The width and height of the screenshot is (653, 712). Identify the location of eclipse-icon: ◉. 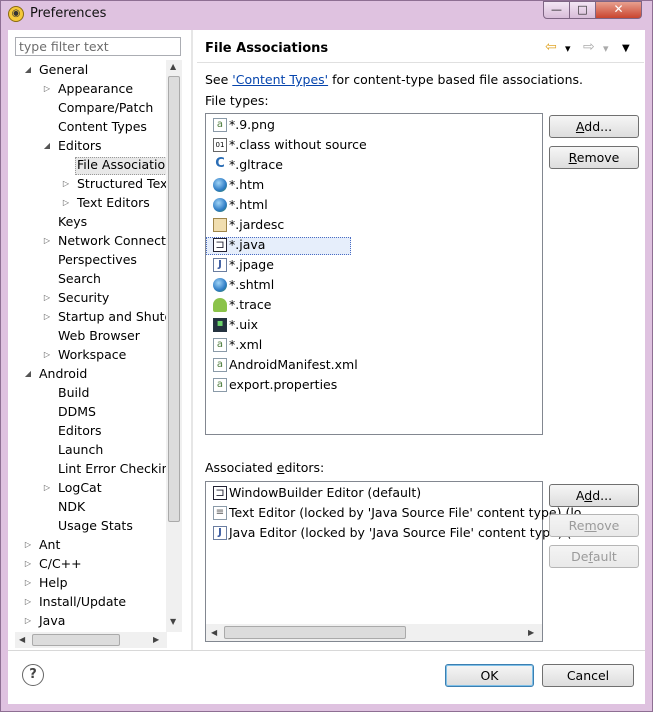
(16, 14).